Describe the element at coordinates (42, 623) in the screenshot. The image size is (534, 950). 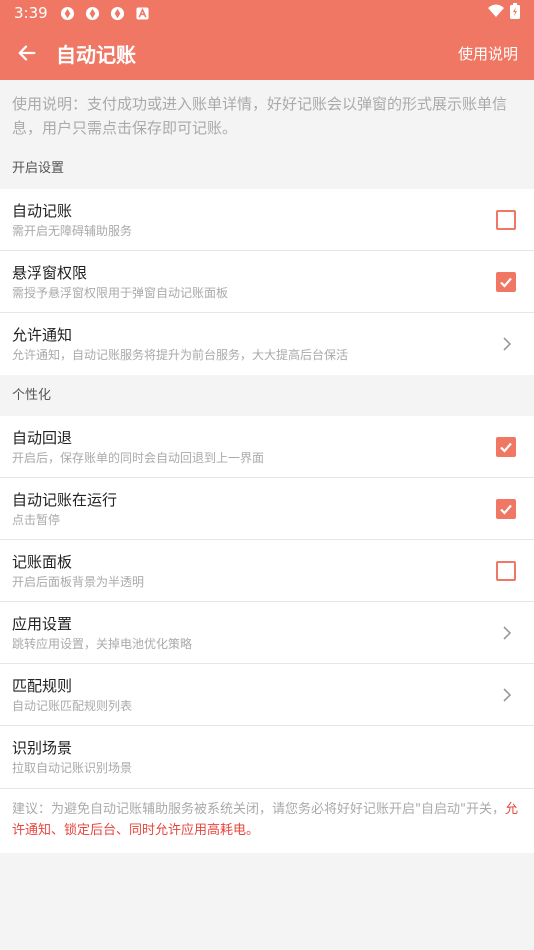
I see `setting-title: 应用设置` at that location.